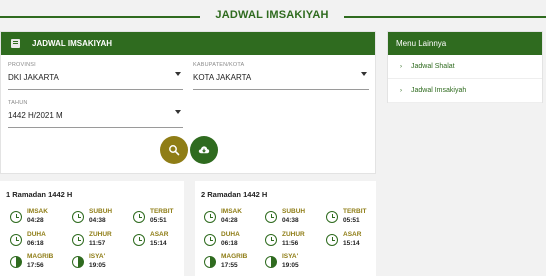  I want to click on download-button, so click(204, 150).